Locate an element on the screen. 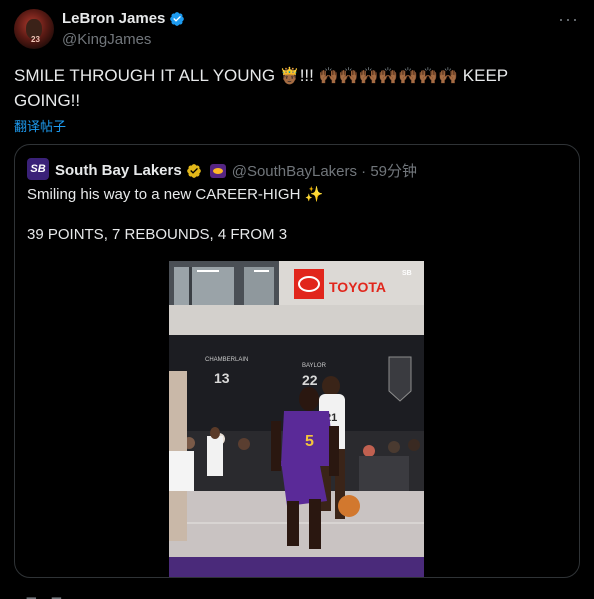 This screenshot has height=599, width=594. quoted-author-name: South Bay Lakers is located at coordinates (118, 170).